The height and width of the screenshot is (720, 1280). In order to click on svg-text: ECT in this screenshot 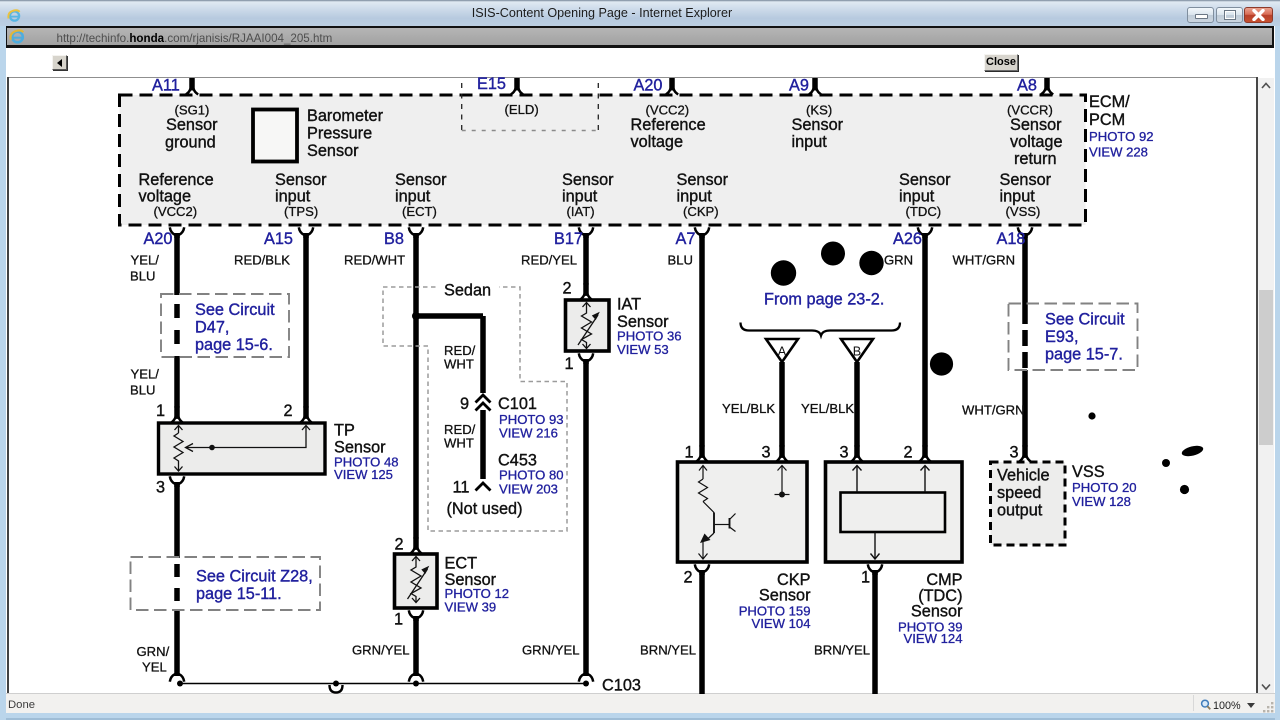, I will do `click(461, 563)`.